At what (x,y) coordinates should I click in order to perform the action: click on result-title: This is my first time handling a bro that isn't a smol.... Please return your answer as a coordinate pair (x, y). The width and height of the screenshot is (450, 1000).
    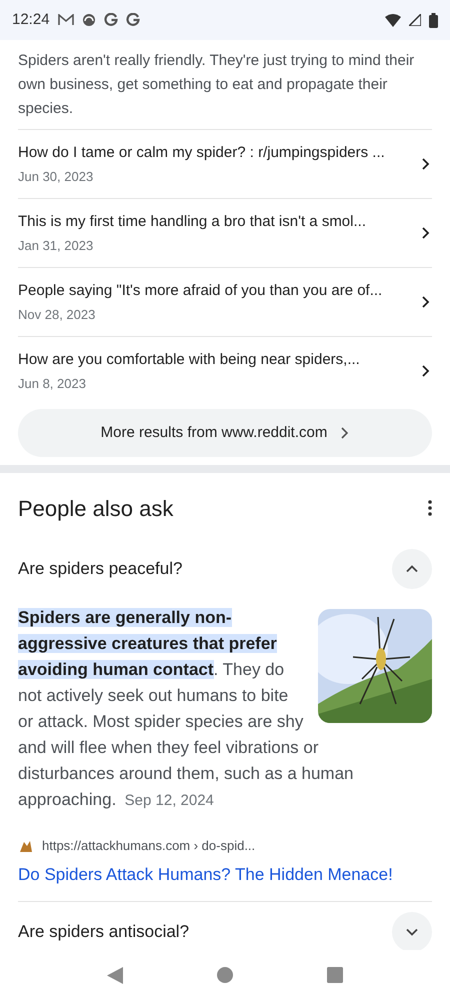
    Looking at the image, I should click on (192, 222).